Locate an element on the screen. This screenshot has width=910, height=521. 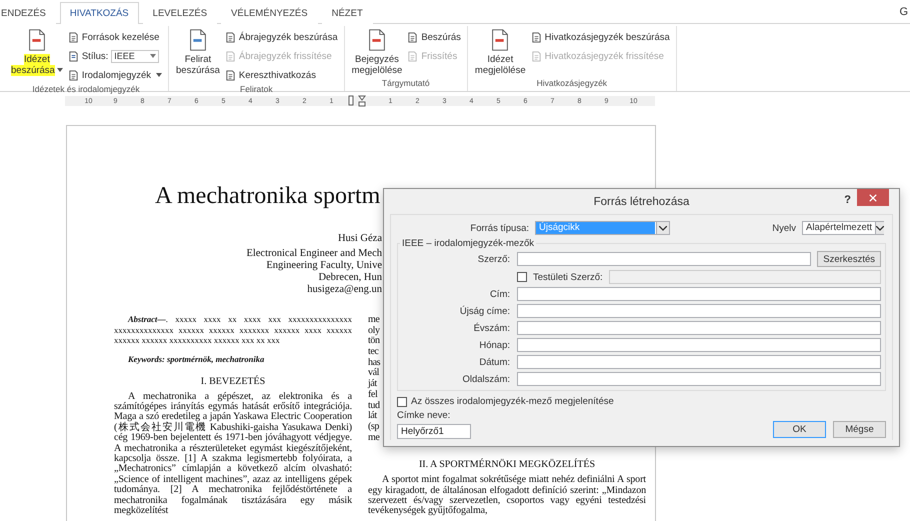
document-title: A mechatronika sportm is located at coordinates (267, 196).